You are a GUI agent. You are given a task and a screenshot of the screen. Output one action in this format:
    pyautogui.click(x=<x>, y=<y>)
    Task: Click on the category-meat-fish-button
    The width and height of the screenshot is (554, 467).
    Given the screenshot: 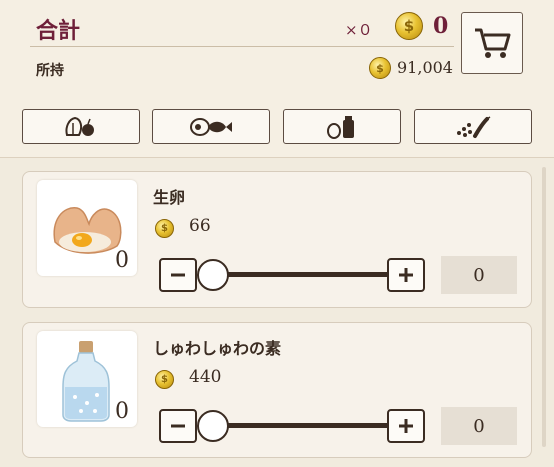 What is the action you would take?
    pyautogui.click(x=211, y=126)
    